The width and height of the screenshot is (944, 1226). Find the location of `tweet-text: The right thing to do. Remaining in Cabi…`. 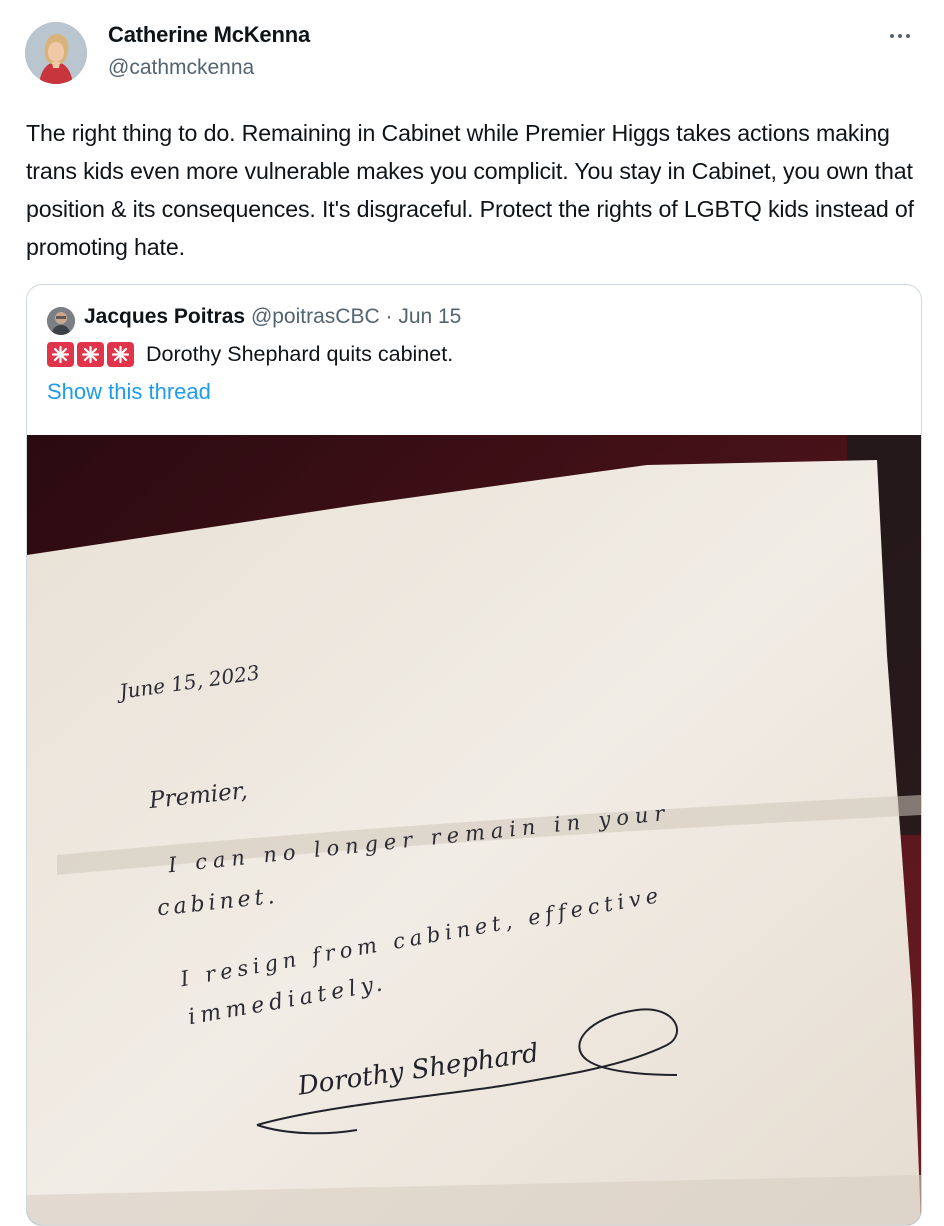

tweet-text: The right thing to do. Remaining in Cabi… is located at coordinates (470, 190).